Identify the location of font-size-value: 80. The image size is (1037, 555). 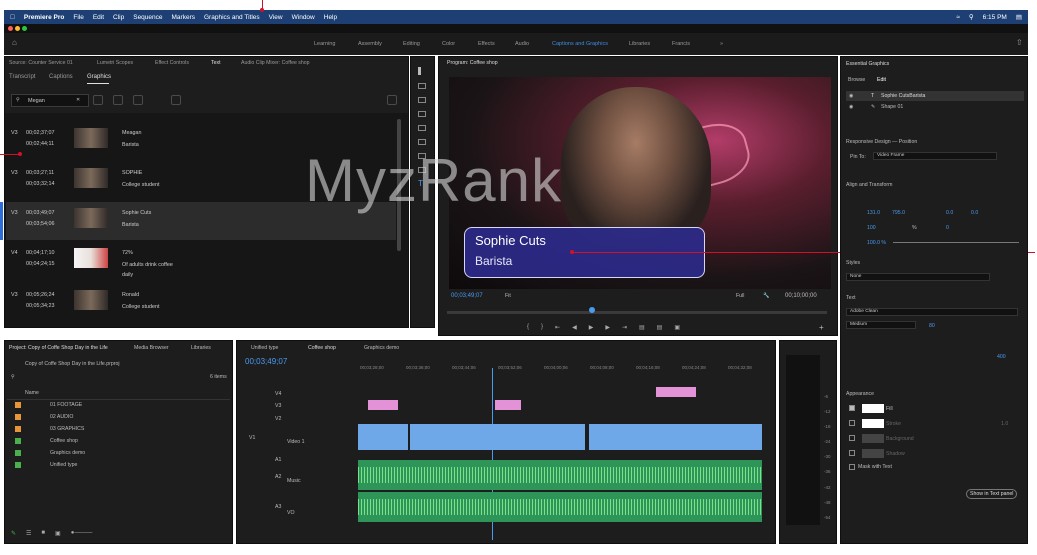
(932, 326).